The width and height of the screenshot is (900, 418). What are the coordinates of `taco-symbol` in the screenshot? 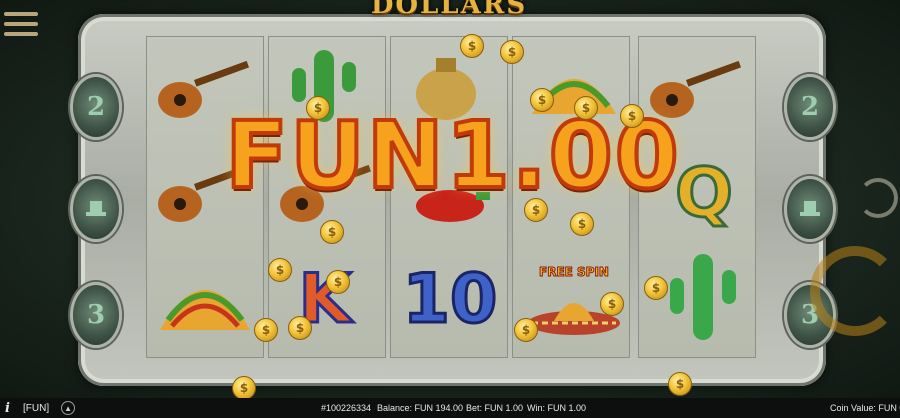 It's located at (205, 300).